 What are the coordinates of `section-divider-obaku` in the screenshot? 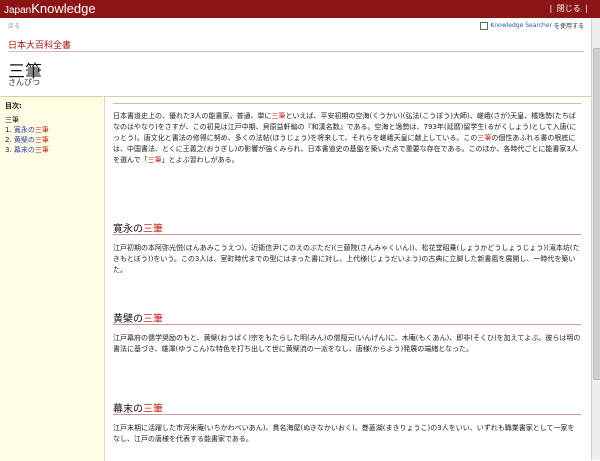 It's located at (347, 324).